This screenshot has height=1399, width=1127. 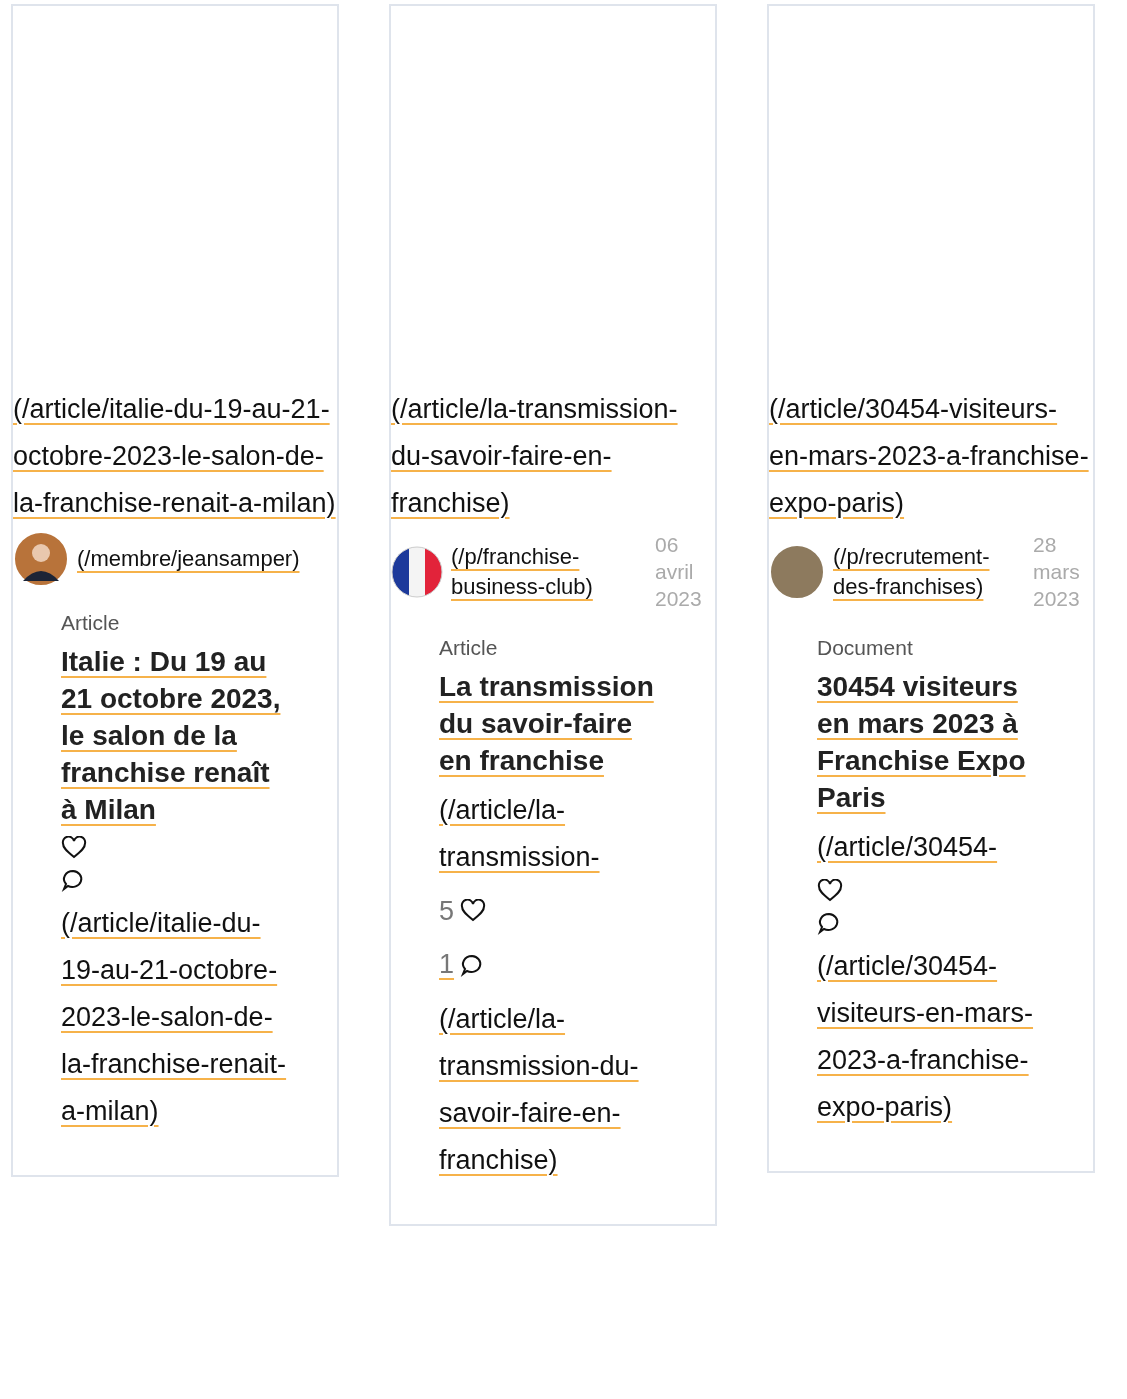 I want to click on avatar-icon, so click(x=41, y=559).